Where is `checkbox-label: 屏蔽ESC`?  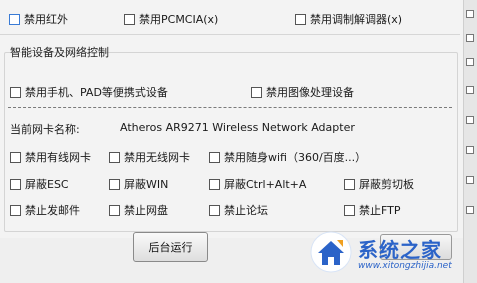
checkbox-label: 屏蔽ESC is located at coordinates (47, 184).